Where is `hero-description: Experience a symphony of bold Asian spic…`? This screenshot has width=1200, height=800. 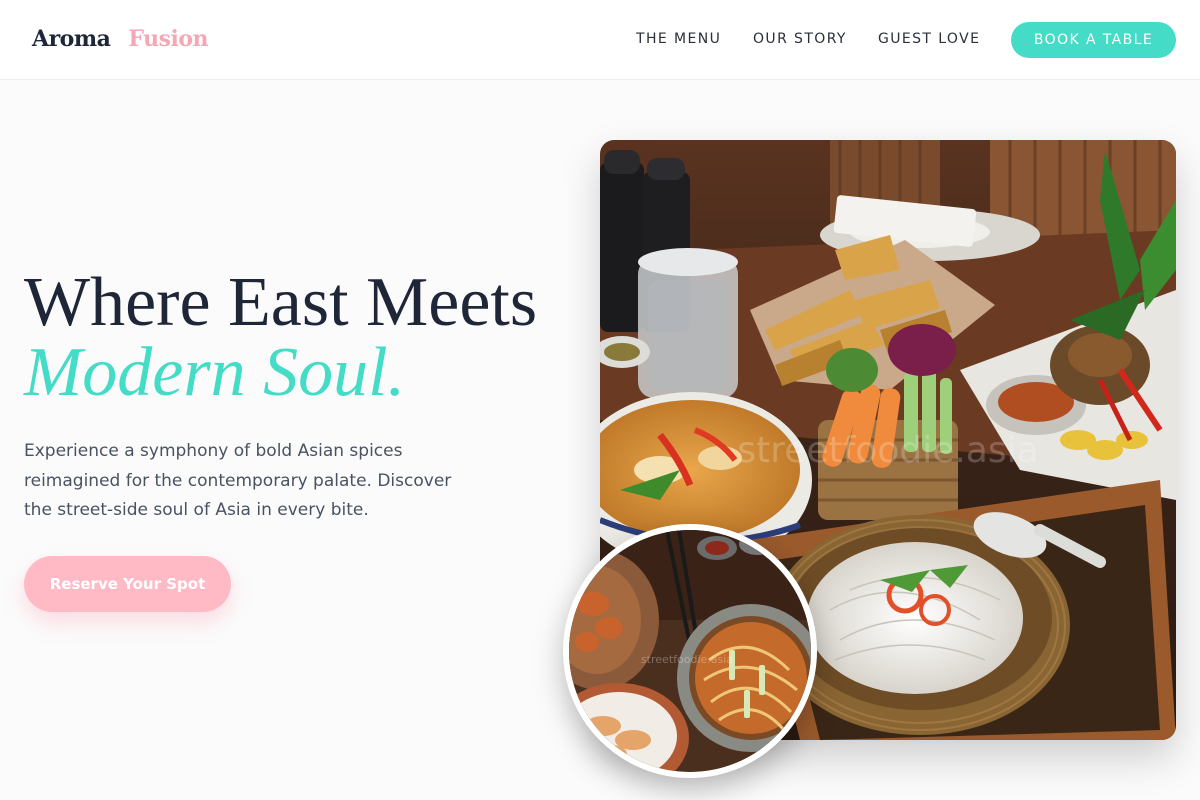
hero-description: Experience a symphony of bold Asian spic… is located at coordinates (238, 480).